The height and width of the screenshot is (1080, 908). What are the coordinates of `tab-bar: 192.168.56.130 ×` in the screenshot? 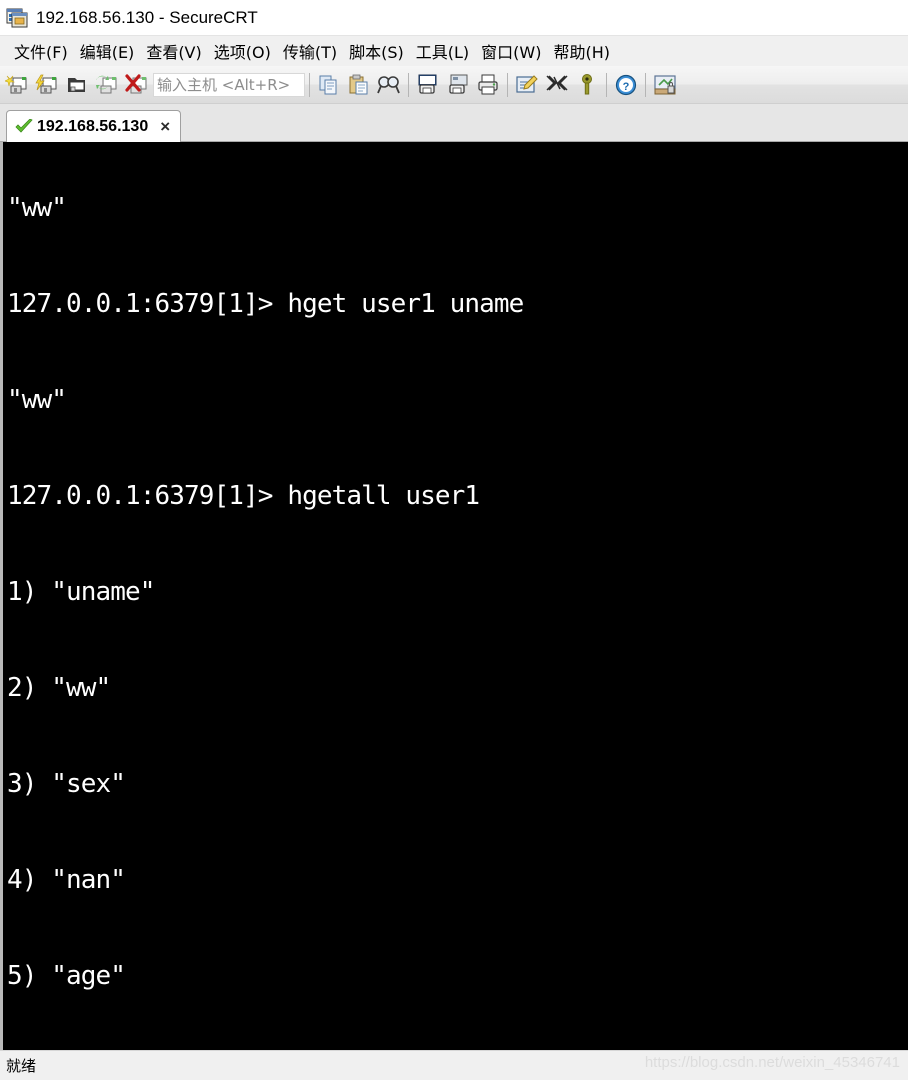 It's located at (454, 123).